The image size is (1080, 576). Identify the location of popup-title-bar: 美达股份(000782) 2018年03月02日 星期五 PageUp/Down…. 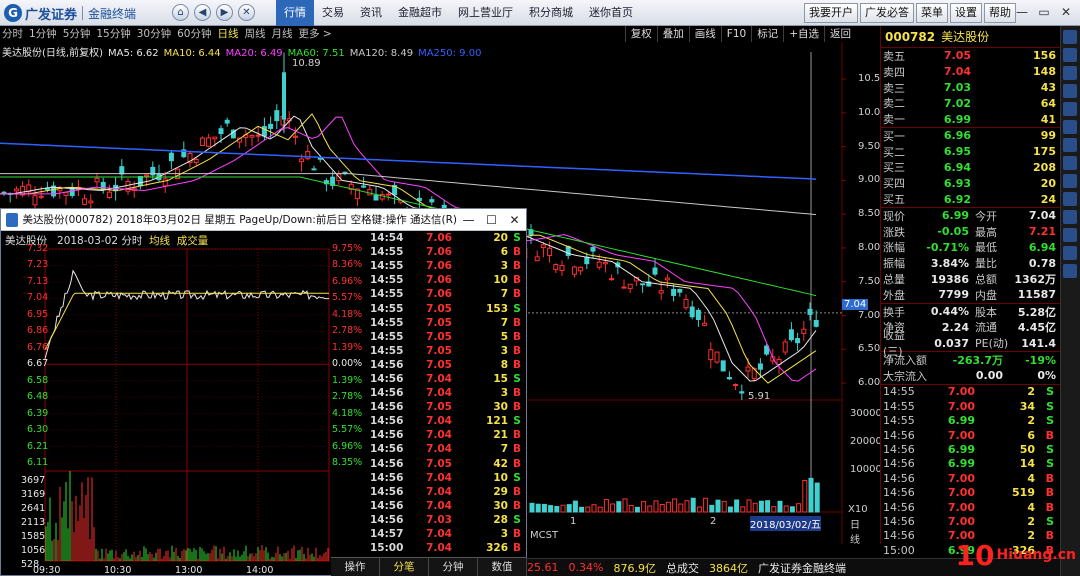
(263, 220).